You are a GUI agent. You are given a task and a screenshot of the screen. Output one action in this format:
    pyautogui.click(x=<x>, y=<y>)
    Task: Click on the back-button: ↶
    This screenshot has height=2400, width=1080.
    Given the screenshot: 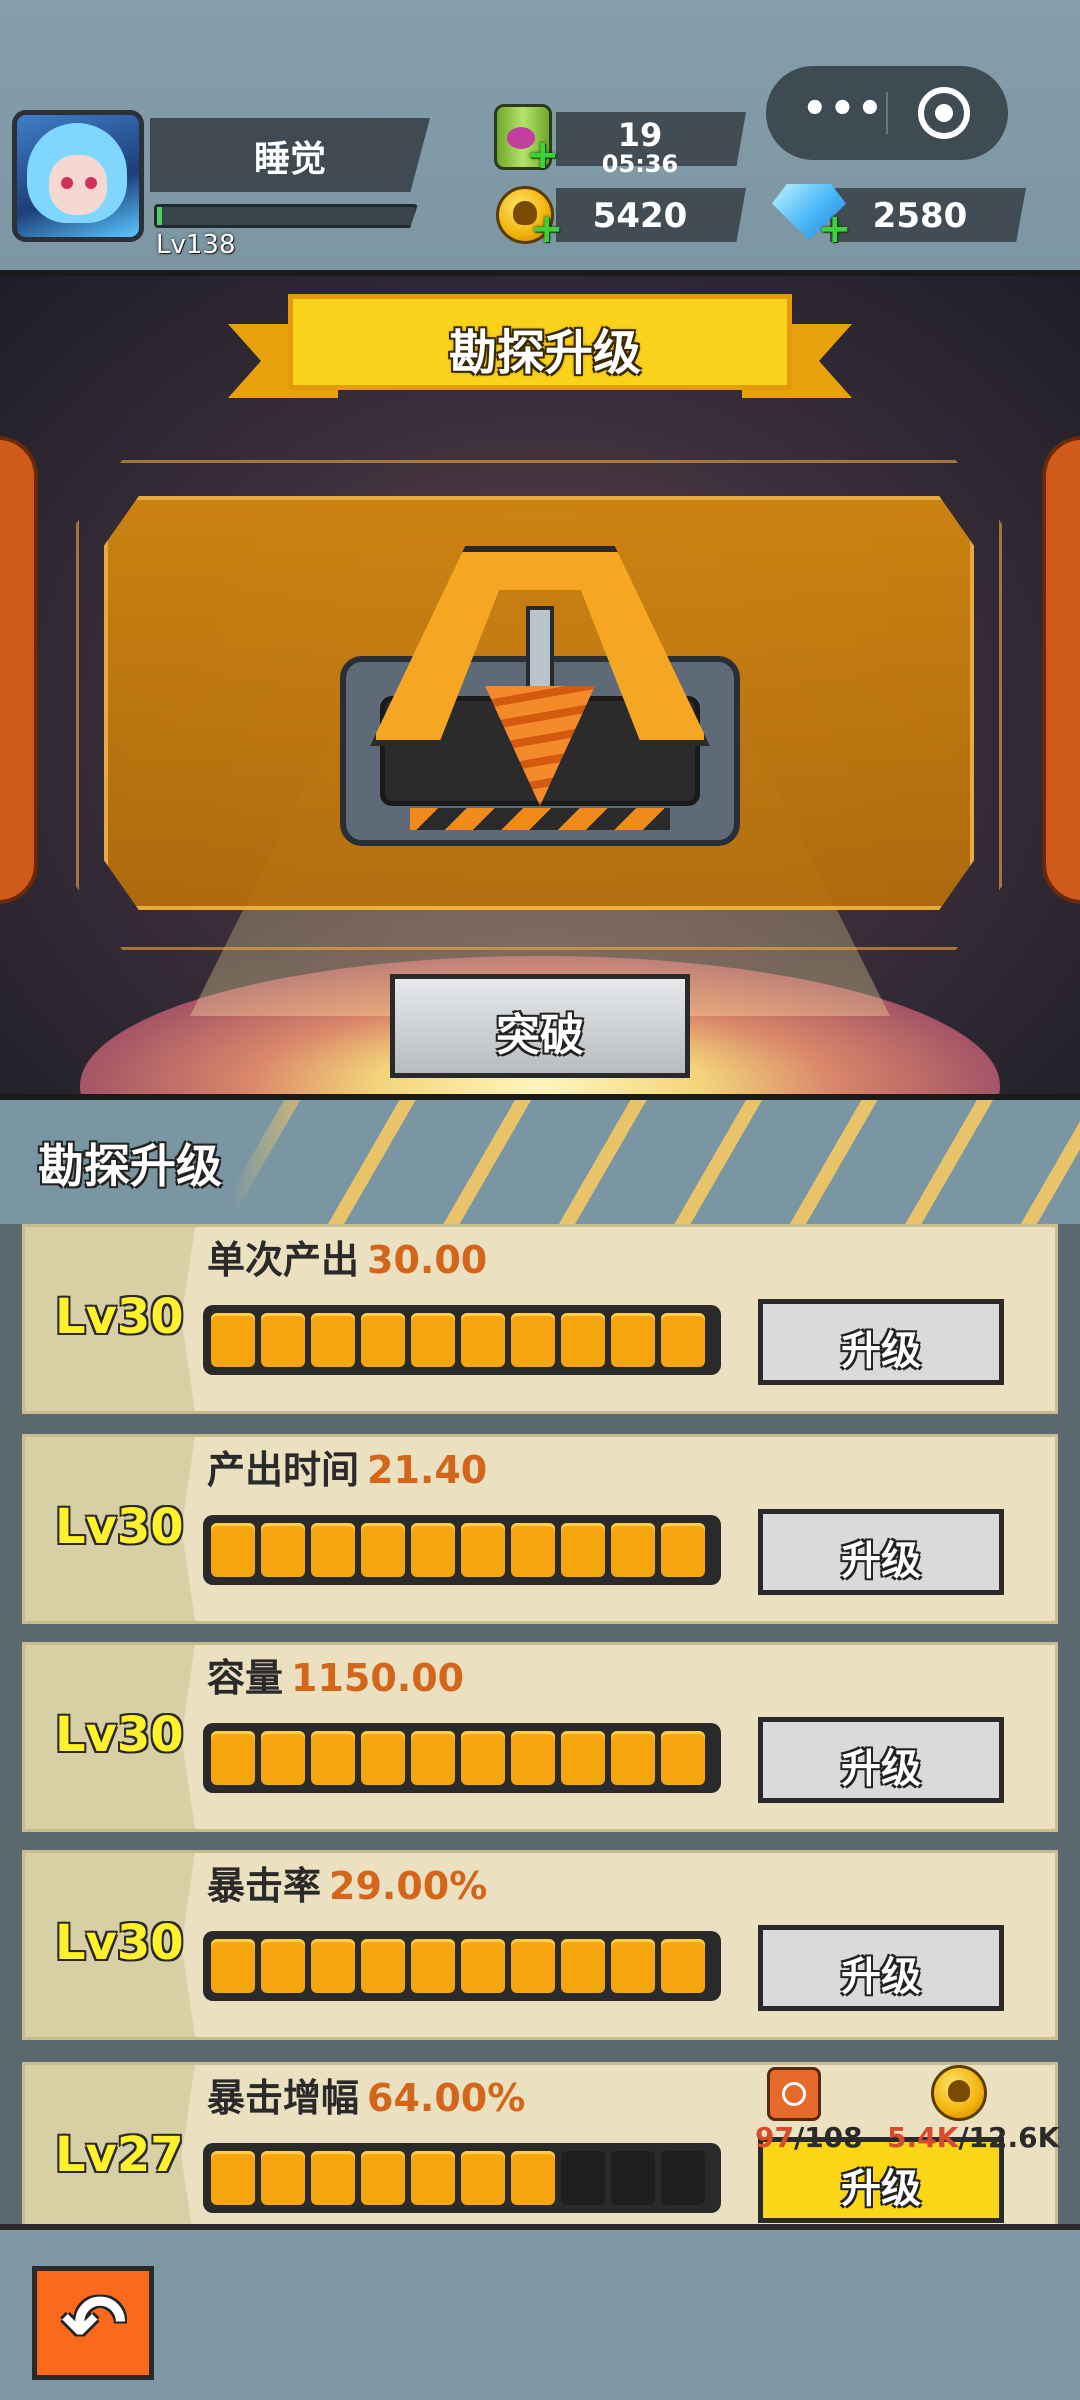 What is the action you would take?
    pyautogui.click(x=93, y=2323)
    